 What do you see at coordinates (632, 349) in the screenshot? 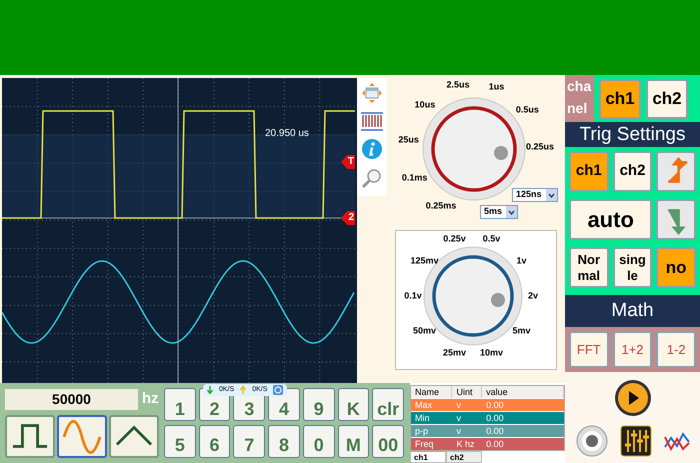
I see `math-button: 1+2` at bounding box center [632, 349].